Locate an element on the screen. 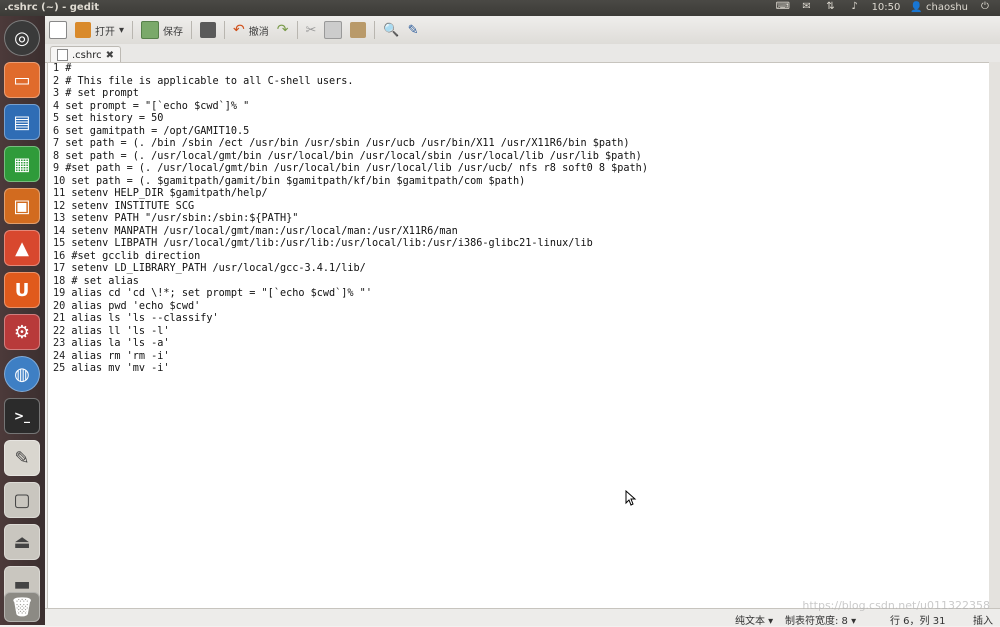 This screenshot has width=1000, height=627. open-label: 打开 is located at coordinates (105, 32).